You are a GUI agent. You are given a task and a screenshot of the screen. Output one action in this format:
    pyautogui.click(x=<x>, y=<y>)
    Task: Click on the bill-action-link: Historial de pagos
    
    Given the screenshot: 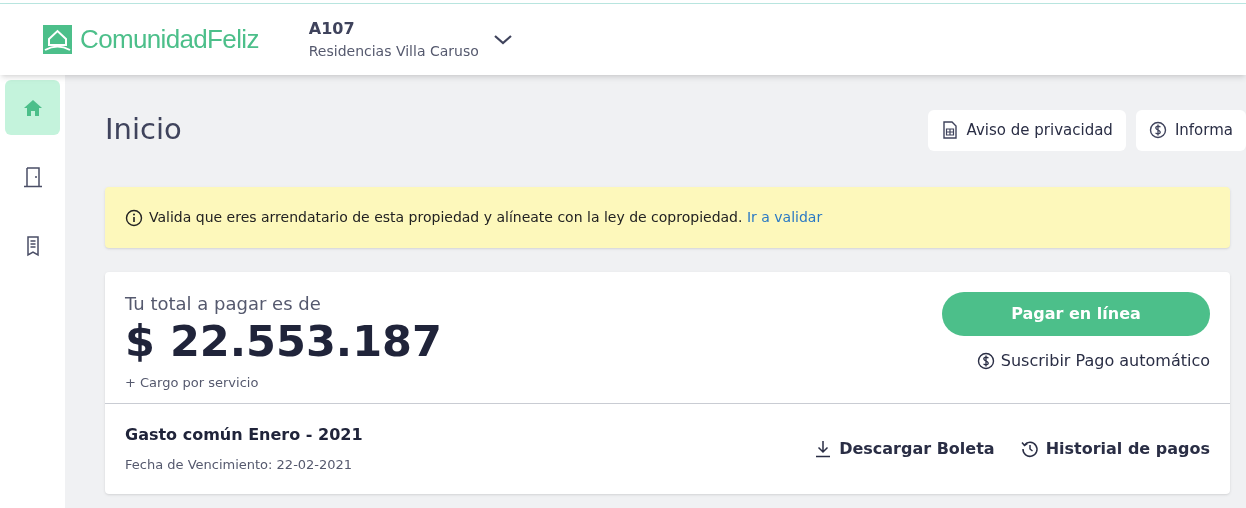 What is the action you would take?
    pyautogui.click(x=1115, y=448)
    